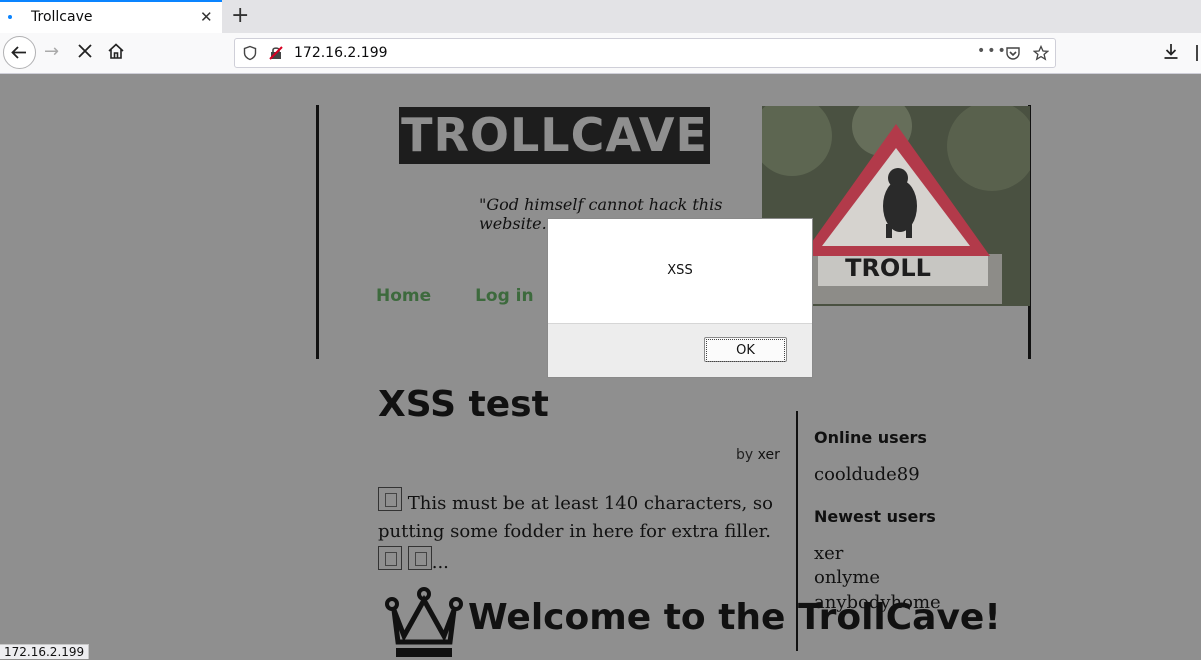 This screenshot has height=660, width=1201. I want to click on newest-users-heading: Newest users, so click(875, 516).